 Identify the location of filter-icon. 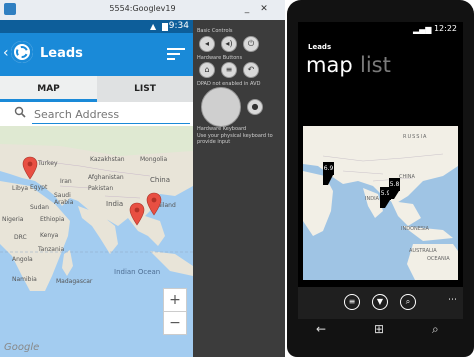
(176, 54).